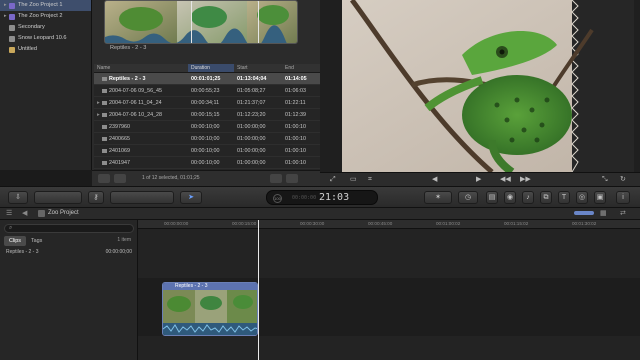 This screenshot has width=640, height=360. I want to click on edit-buttons-group, so click(58, 197).